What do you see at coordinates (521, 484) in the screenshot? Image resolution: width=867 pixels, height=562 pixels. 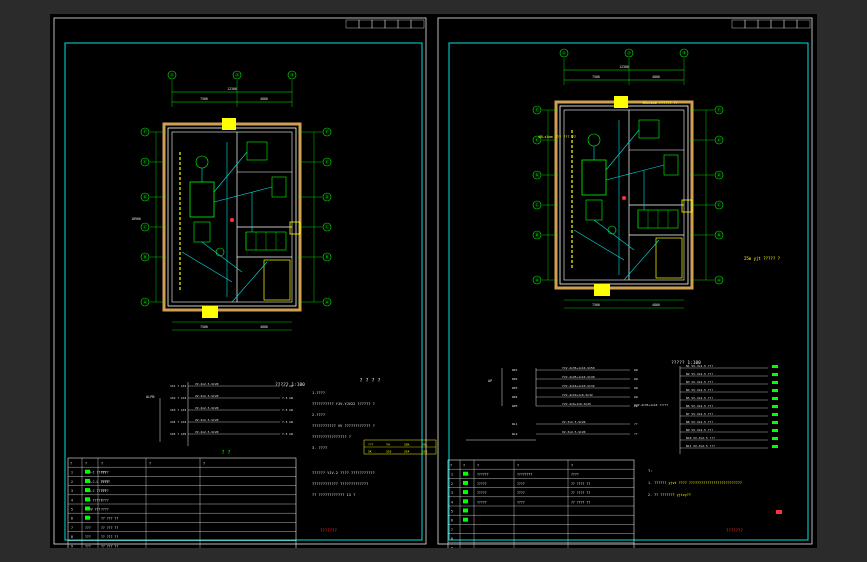 I see `legend-cell-spec: ????` at bounding box center [521, 484].